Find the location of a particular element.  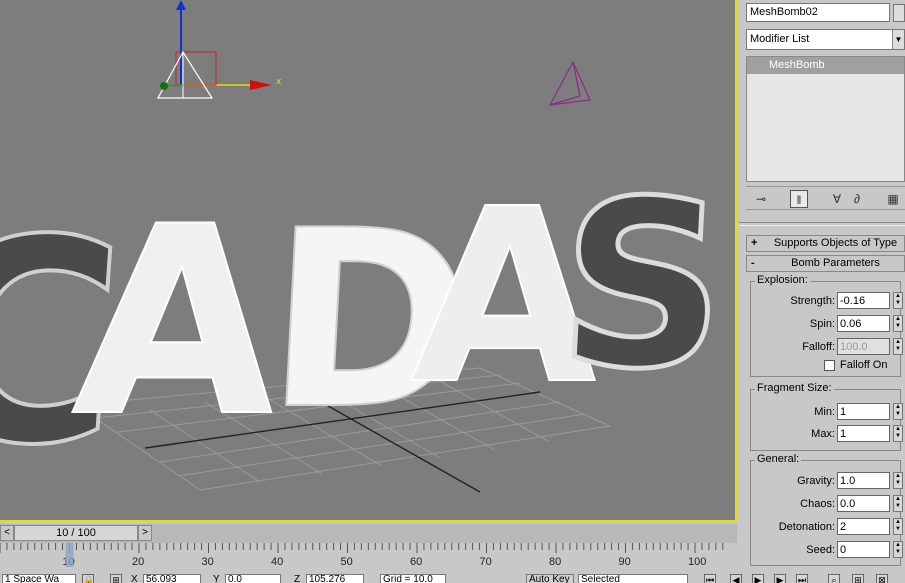

rollout-bomb-parameters: - Bomb Parameters is located at coordinates (825, 263).